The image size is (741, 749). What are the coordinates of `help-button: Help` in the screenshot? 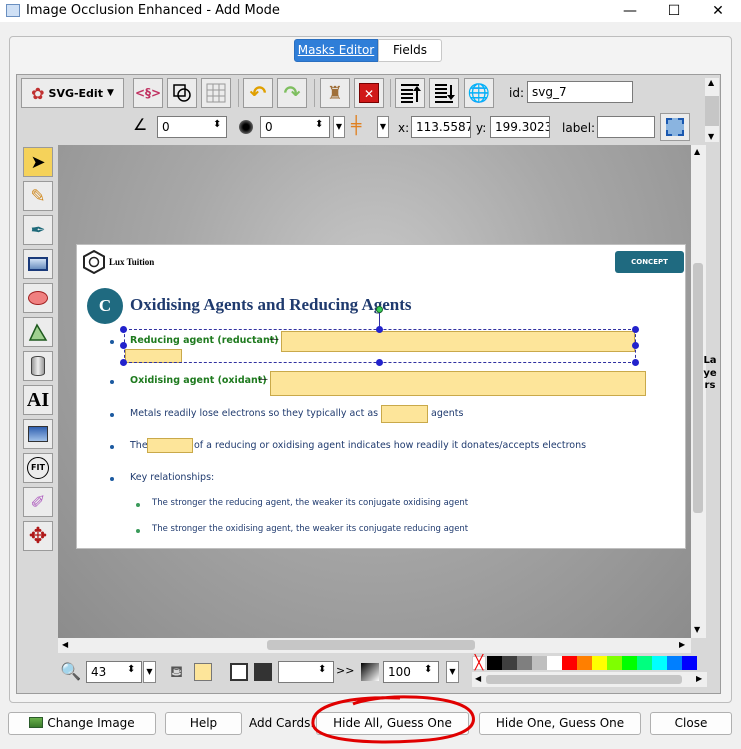 It's located at (203, 723).